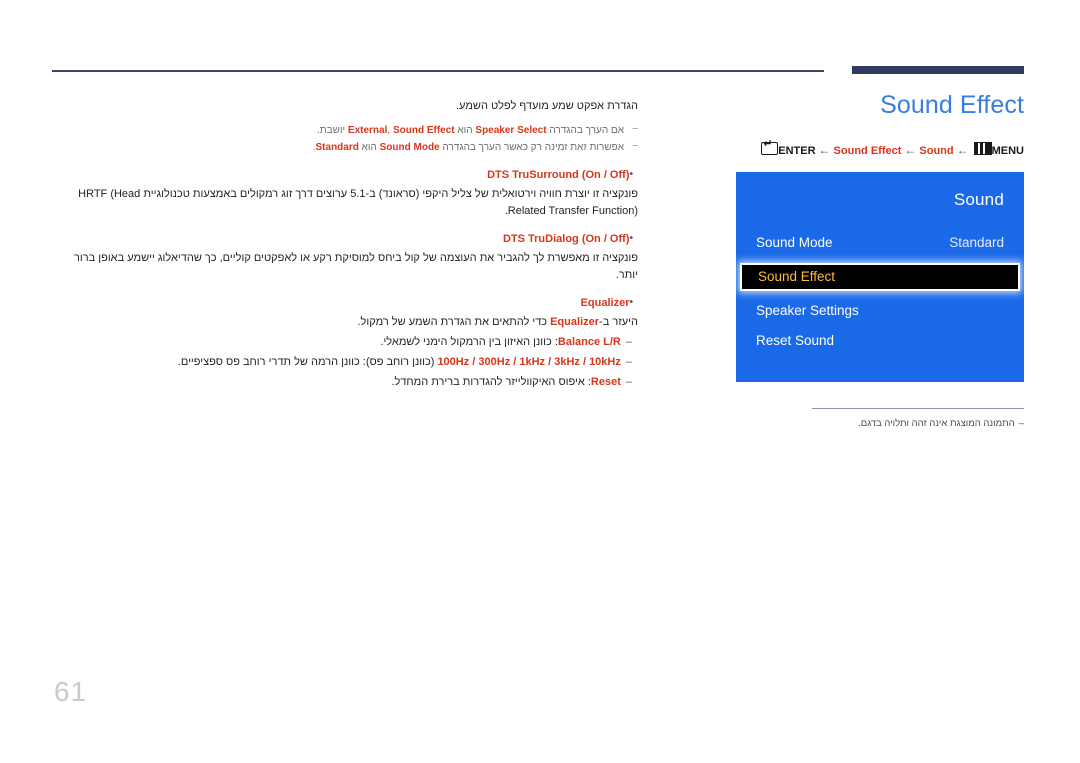 The height and width of the screenshot is (763, 1080). Describe the element at coordinates (880, 341) in the screenshot. I see `osd-item-reset-sound: Reset Sound` at that location.